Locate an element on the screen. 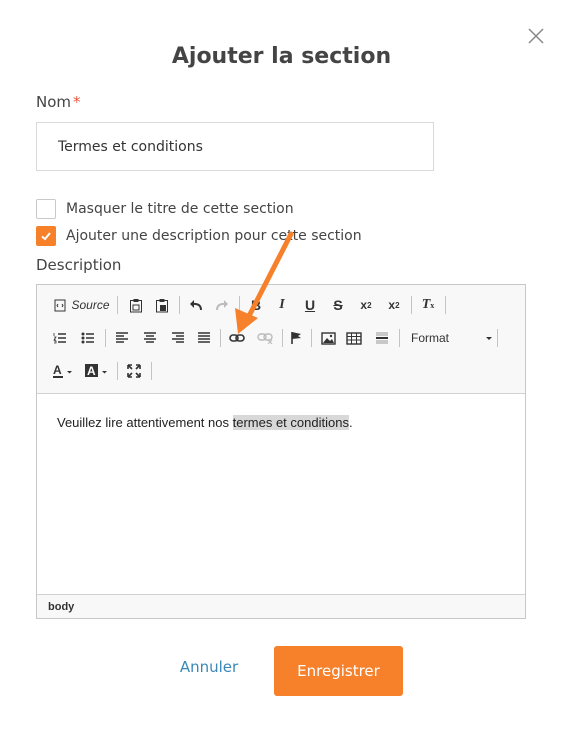 Image resolution: width=563 pixels, height=733 pixels. subscript-icon: x2 is located at coordinates (366, 305).